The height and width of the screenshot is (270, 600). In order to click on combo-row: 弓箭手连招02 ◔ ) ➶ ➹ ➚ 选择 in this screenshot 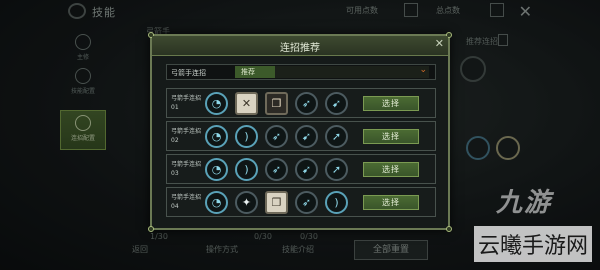, I will do `click(301, 136)`.